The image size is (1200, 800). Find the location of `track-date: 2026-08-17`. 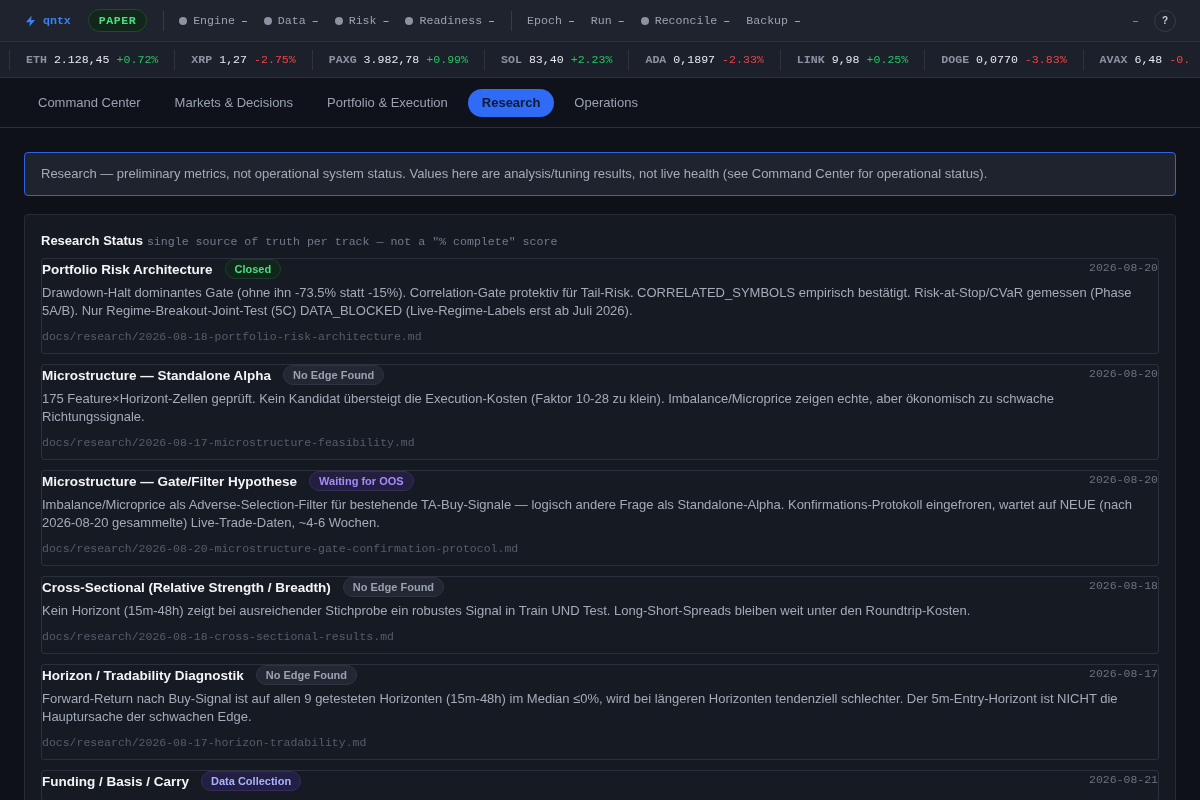

track-date: 2026-08-17 is located at coordinates (1123, 673).